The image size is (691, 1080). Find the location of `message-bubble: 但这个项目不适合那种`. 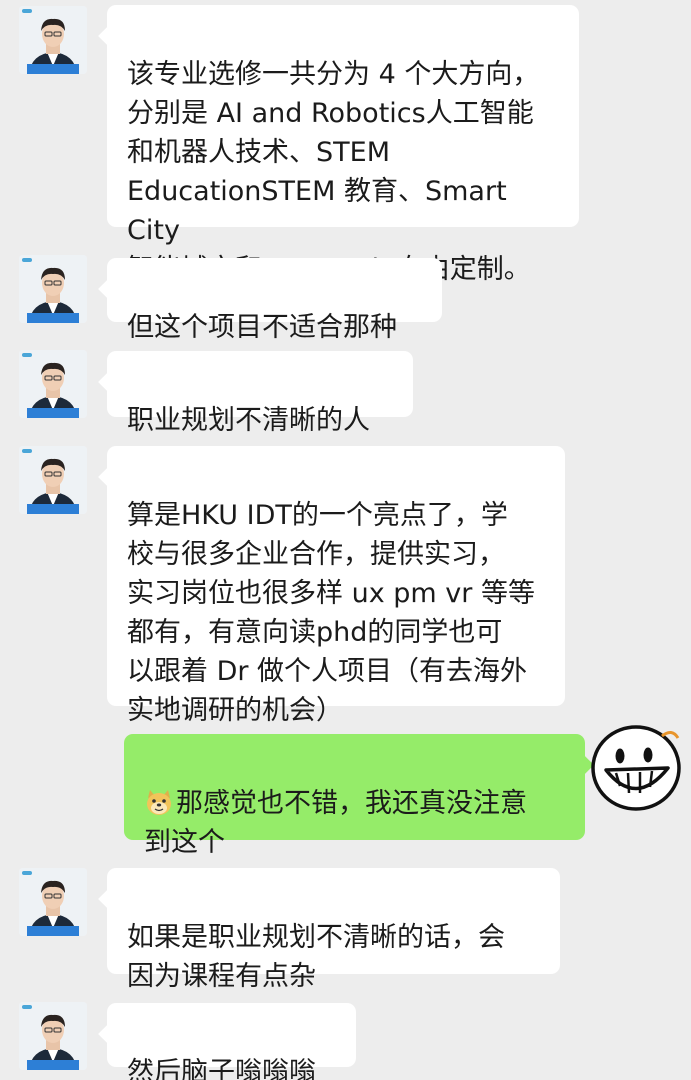

message-bubble: 但这个项目不适合那种 is located at coordinates (270, 300).